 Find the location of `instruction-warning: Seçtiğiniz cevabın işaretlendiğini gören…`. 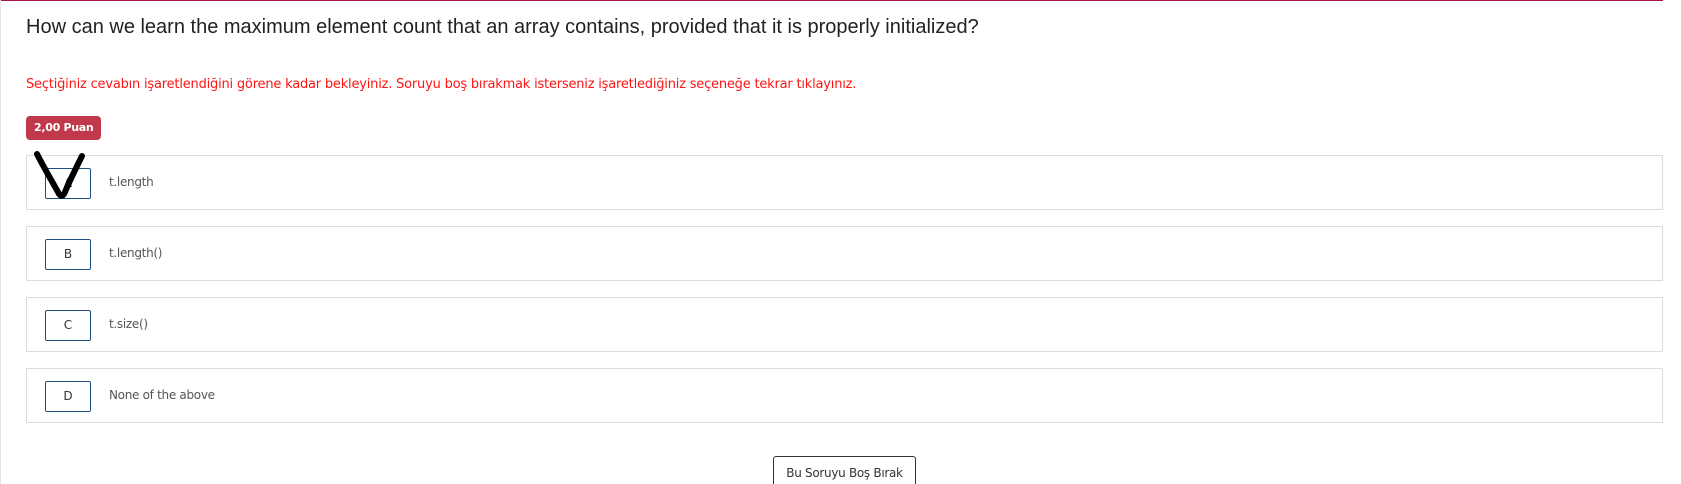

instruction-warning: Seçtiğiniz cevabın işaretlendiğini gören… is located at coordinates (441, 84).